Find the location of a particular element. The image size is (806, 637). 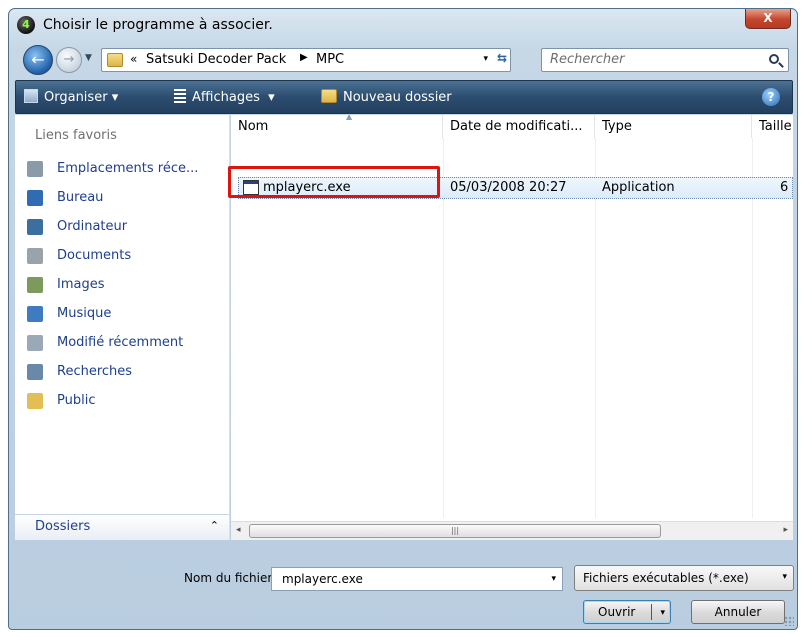

history-dropdown-icon: ▼ is located at coordinates (88, 58).